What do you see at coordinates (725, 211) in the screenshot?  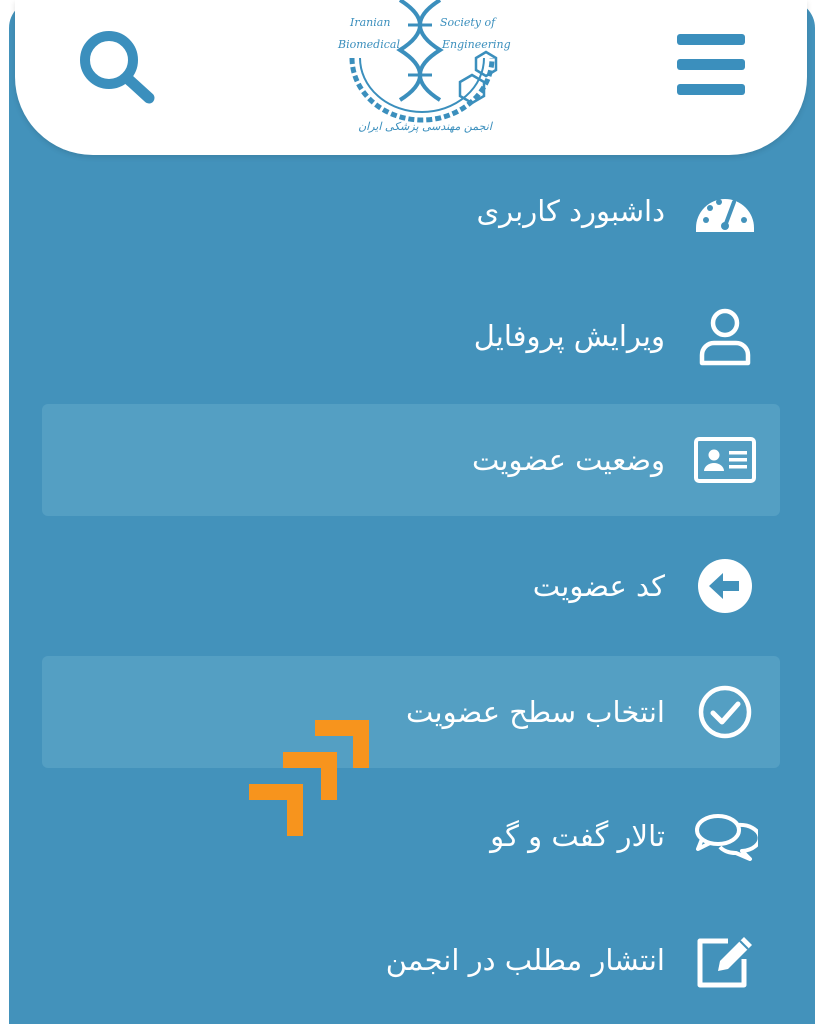 I see `dashboard-gauge-icon` at bounding box center [725, 211].